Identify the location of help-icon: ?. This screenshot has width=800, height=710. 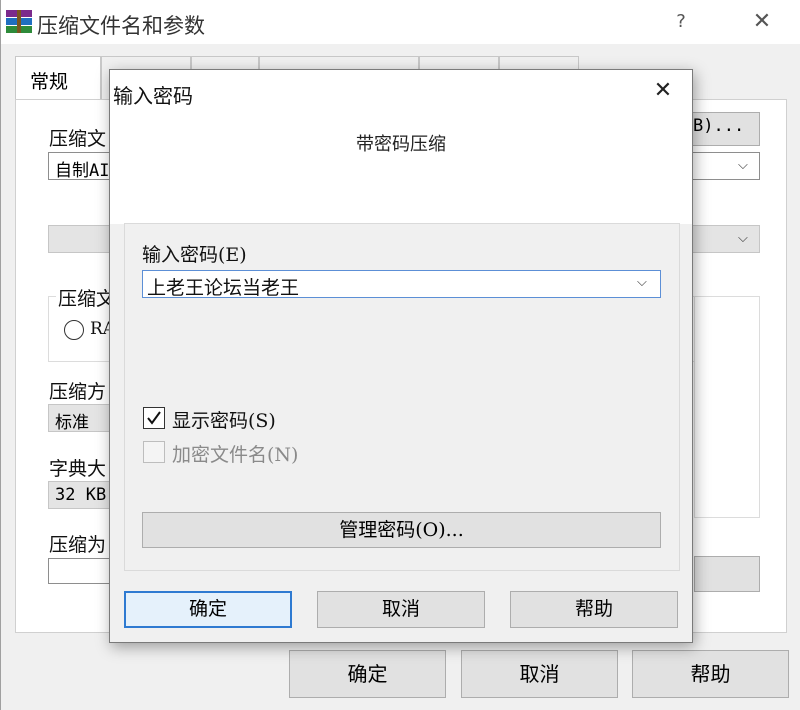
(681, 22).